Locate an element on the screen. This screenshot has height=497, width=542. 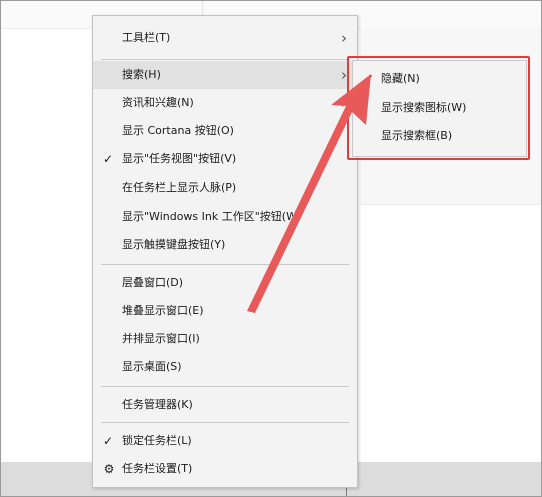
annotation-arrow-shape is located at coordinates (309, 193).